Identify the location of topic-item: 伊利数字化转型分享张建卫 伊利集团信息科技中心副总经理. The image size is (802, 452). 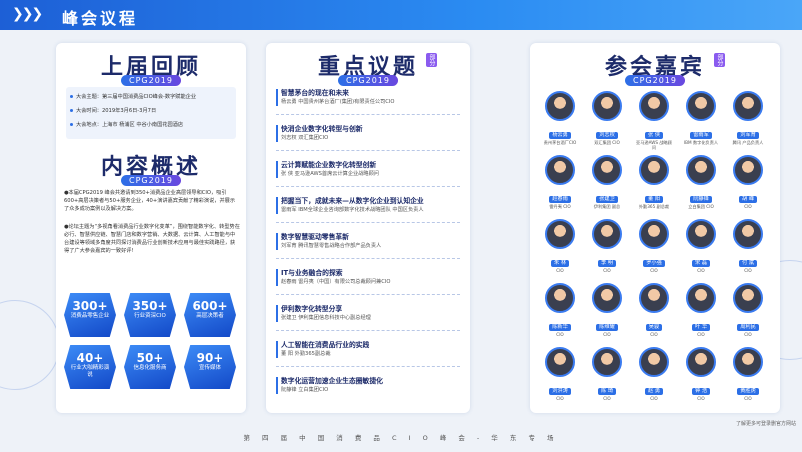
(368, 313).